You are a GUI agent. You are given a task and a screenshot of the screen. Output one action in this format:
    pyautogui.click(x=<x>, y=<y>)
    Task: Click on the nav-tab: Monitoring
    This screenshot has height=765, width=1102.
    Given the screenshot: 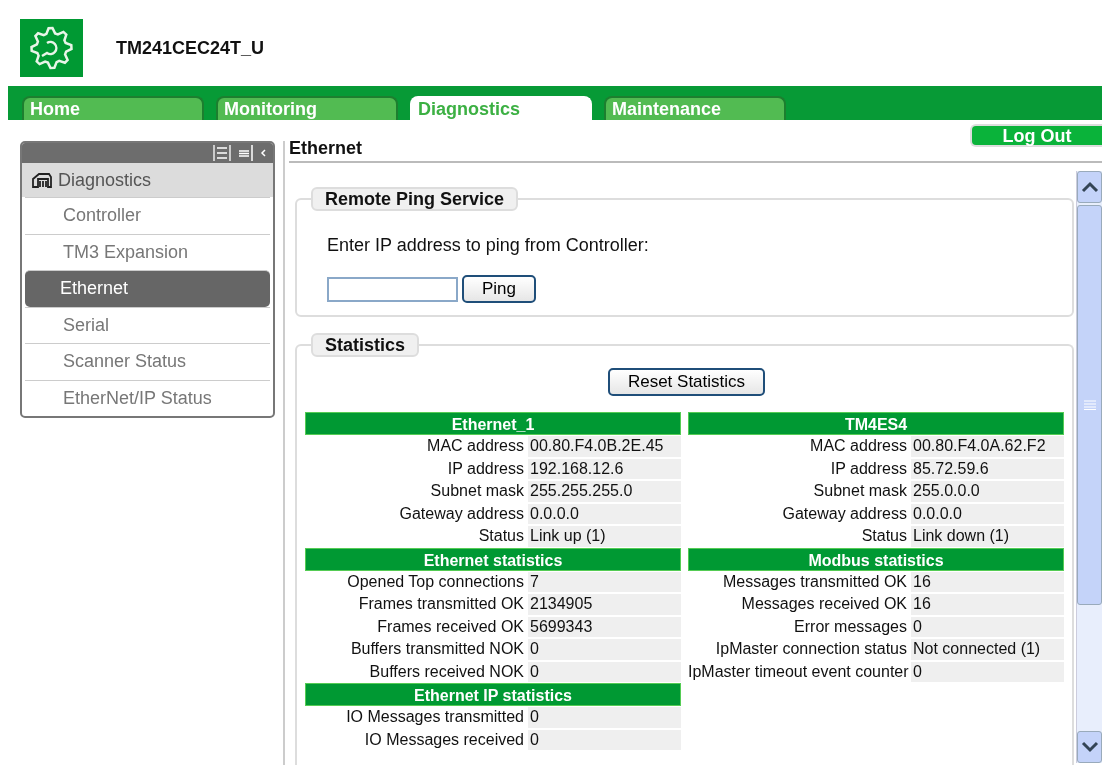 What is the action you would take?
    pyautogui.click(x=307, y=108)
    